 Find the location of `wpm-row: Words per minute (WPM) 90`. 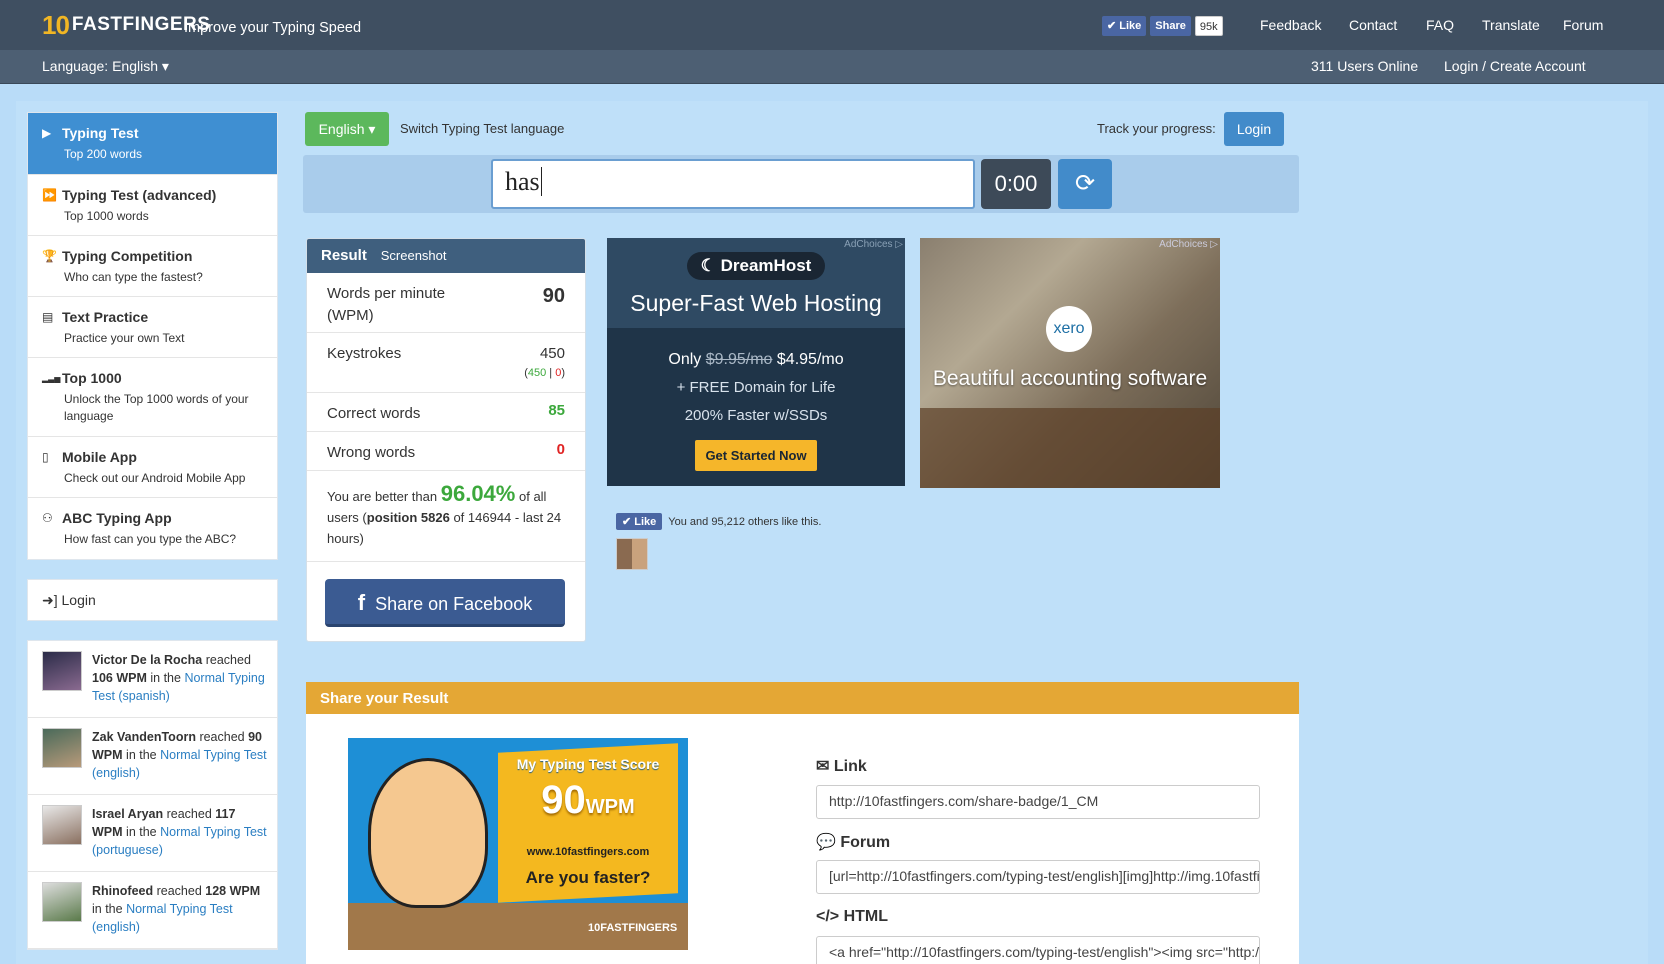

wpm-row: Words per minute (WPM) 90 is located at coordinates (446, 303).